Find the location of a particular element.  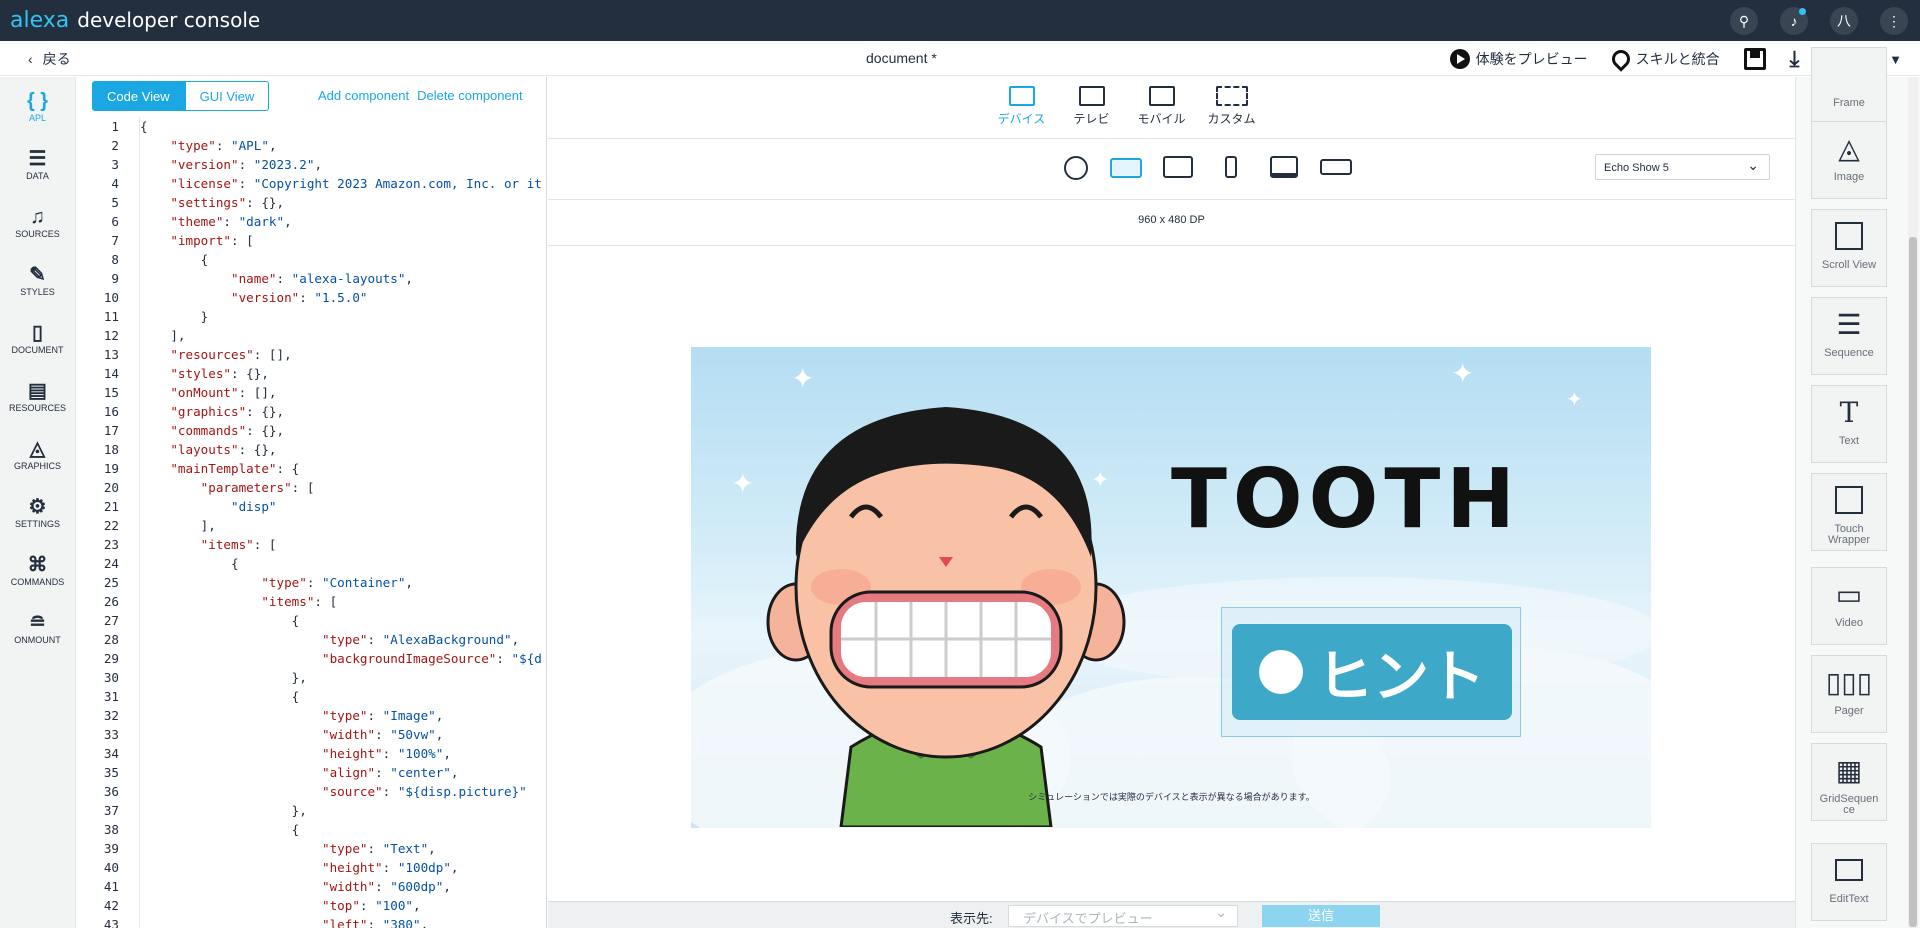

integrate-skill-button: スキルと統合 is located at coordinates (1663, 59).